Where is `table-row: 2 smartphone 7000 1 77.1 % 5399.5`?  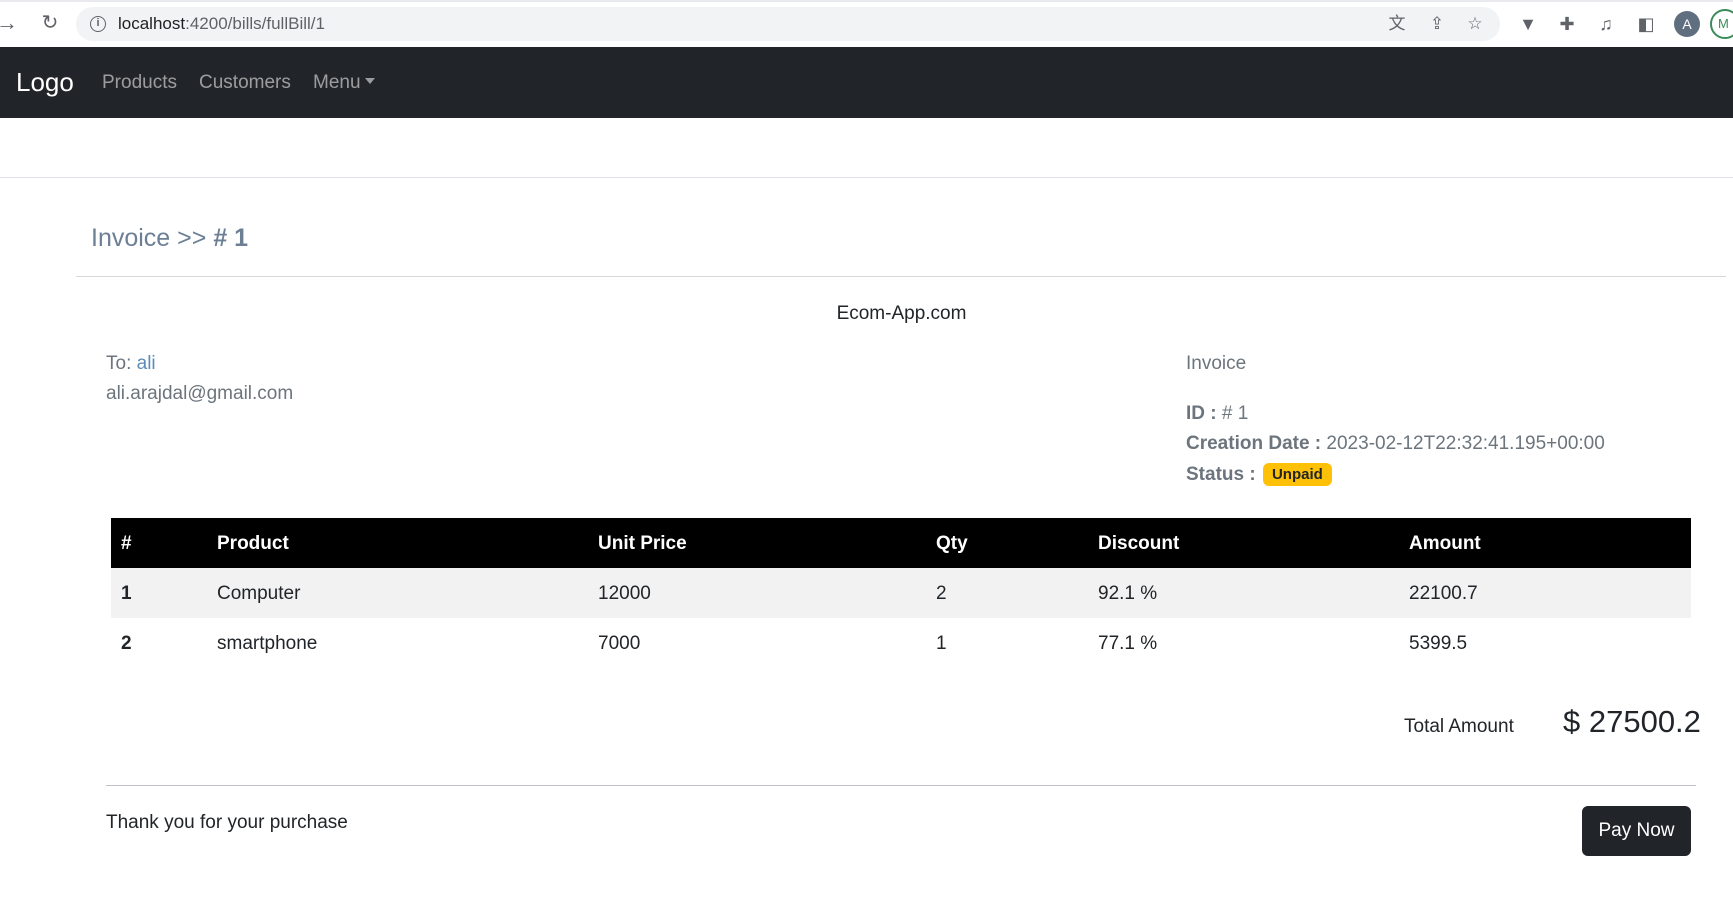
table-row: 2 smartphone 7000 1 77.1 % 5399.5 is located at coordinates (901, 643).